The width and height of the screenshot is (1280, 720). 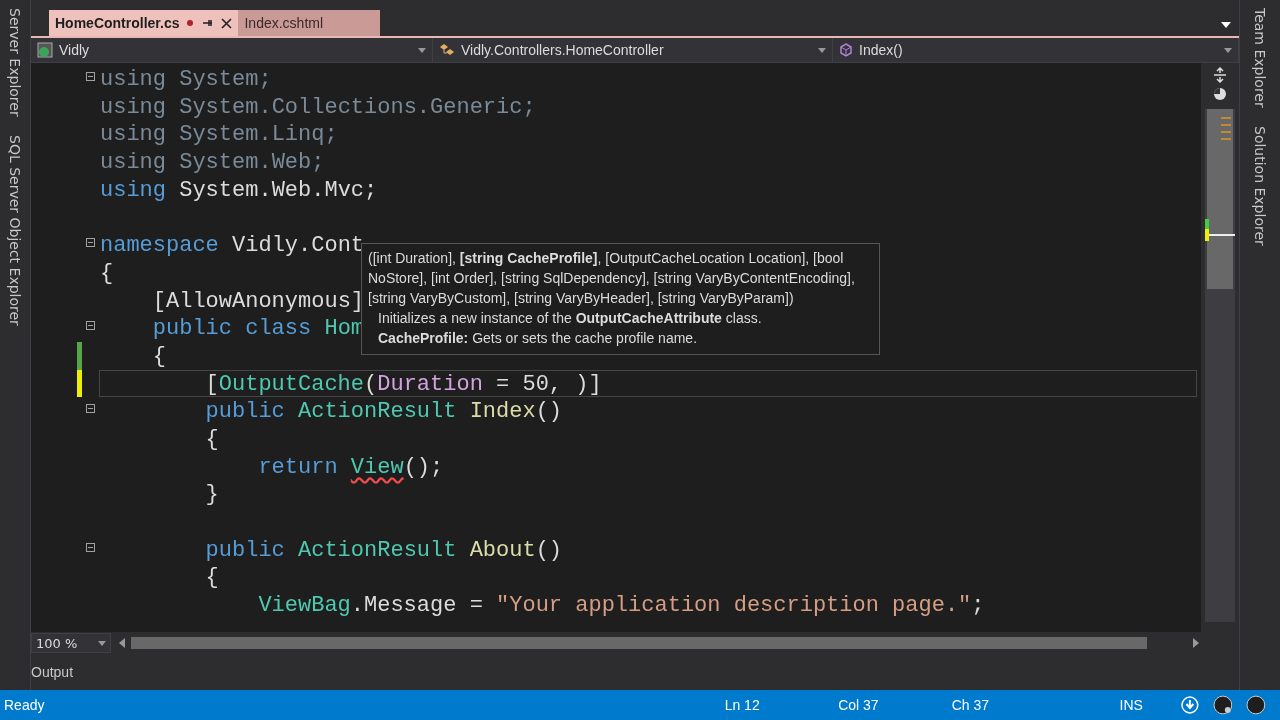 I want to click on code-token: namespace, so click(x=160, y=246).